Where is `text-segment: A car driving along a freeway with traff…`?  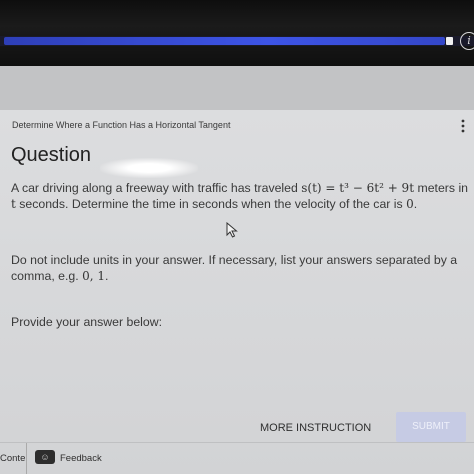
text-segment: A car driving along a freeway with traff… is located at coordinates (156, 188).